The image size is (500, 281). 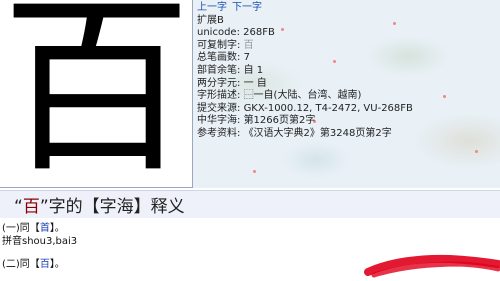 What do you see at coordinates (45, 264) in the screenshot?
I see `definition-2-link: 百` at bounding box center [45, 264].